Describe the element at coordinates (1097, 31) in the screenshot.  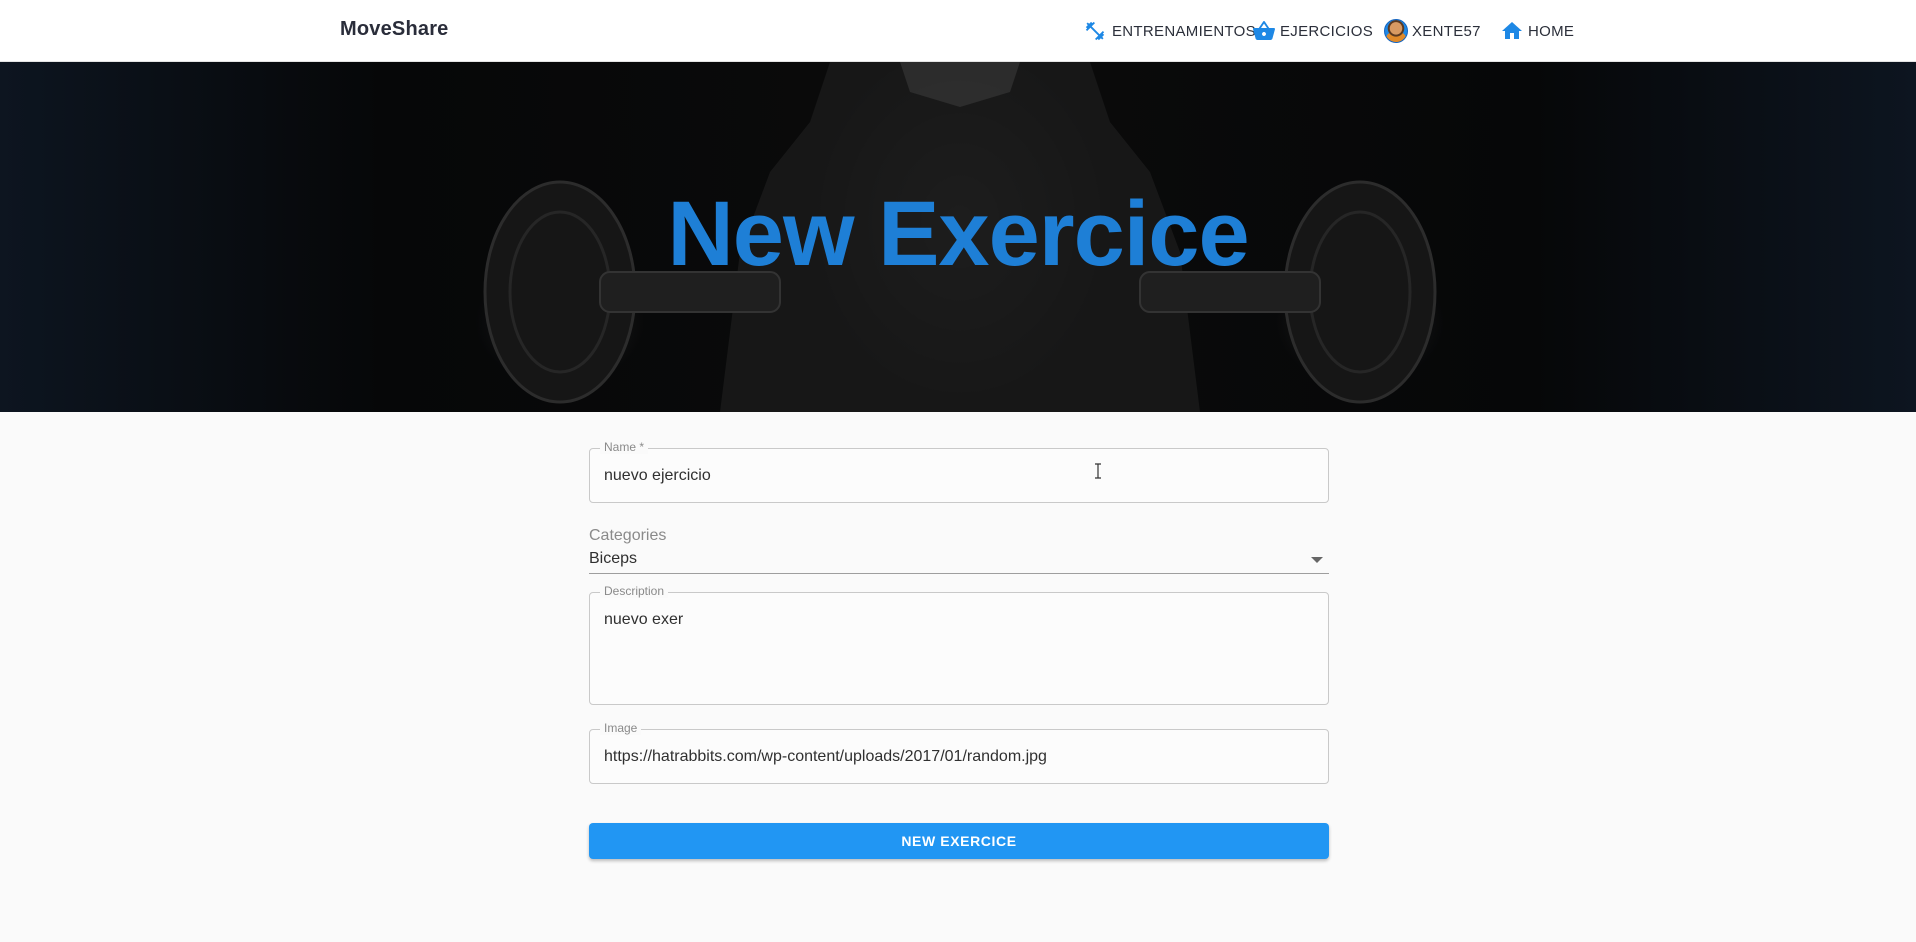
I see `dumbbell-icon` at that location.